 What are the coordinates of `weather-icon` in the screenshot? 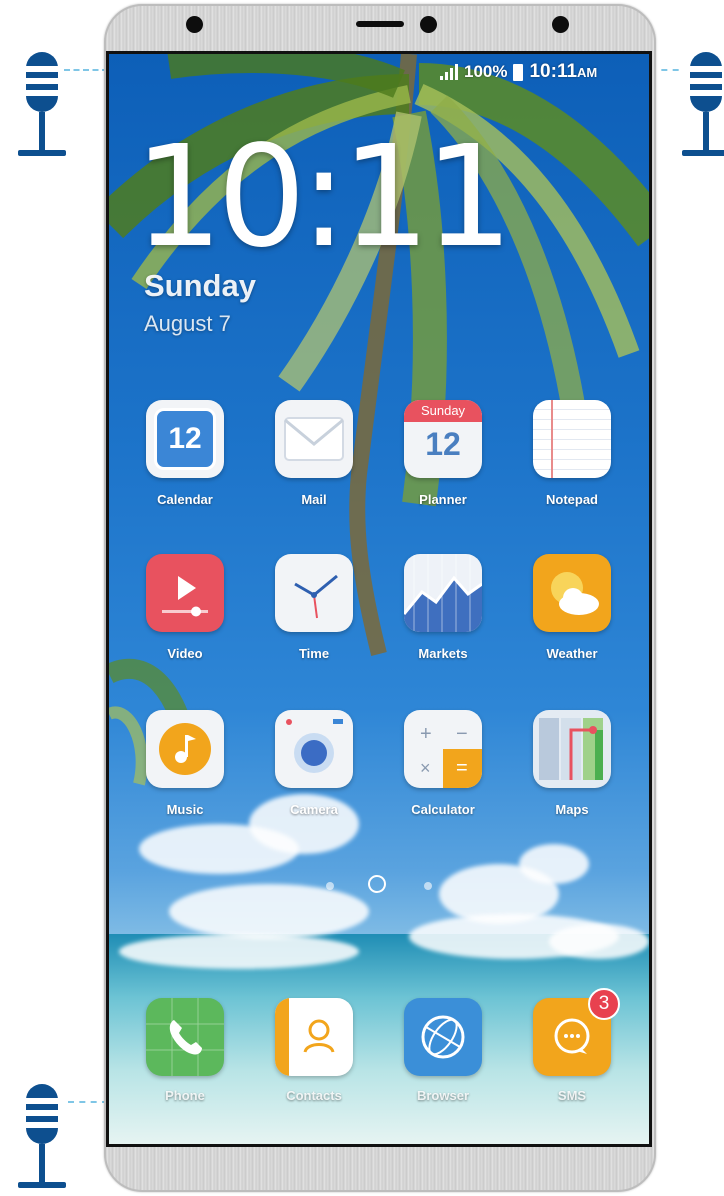 It's located at (572, 593).